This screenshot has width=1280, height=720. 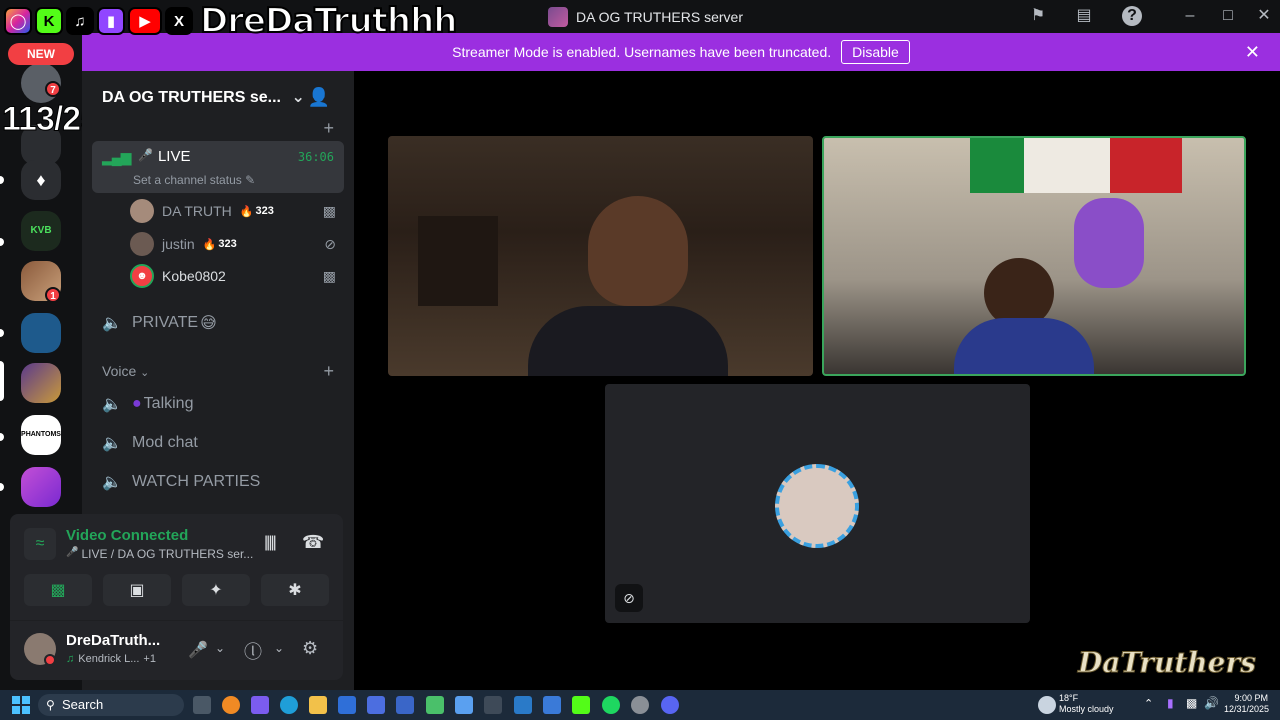 What do you see at coordinates (49, 21) in the screenshot?
I see `kick-icon: K` at bounding box center [49, 21].